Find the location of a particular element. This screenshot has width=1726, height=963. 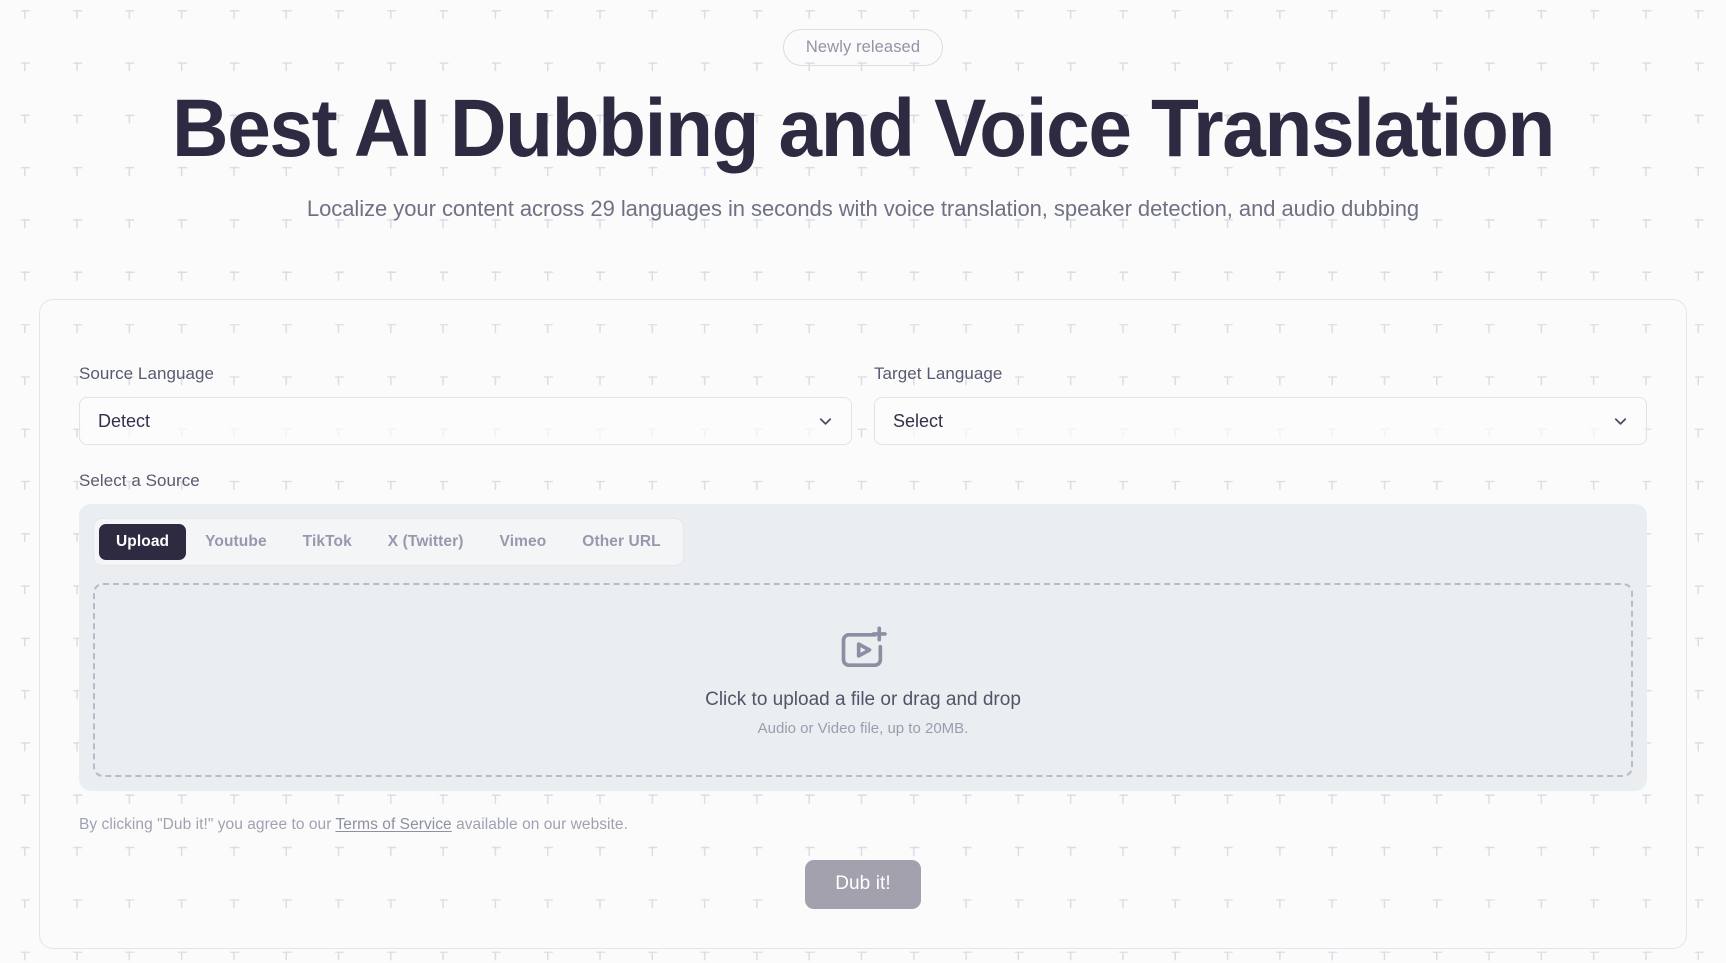

terms-prefix: By clicking "Dub it!" you agree to our is located at coordinates (207, 824).